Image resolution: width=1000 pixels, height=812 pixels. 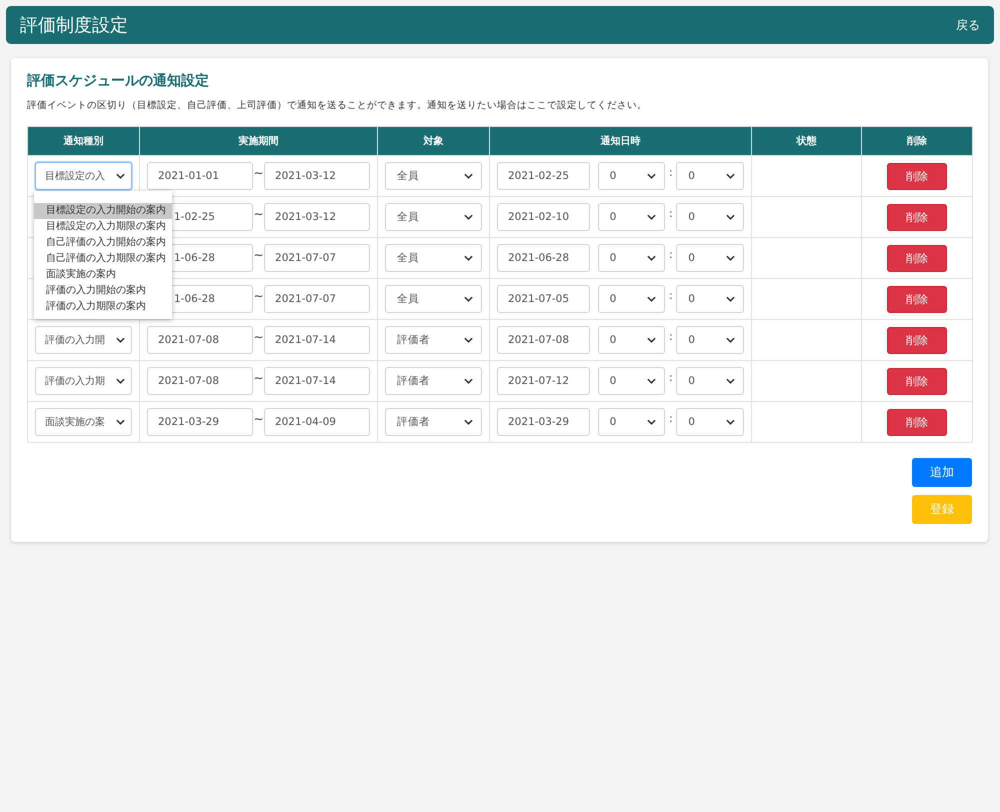 What do you see at coordinates (543, 258) in the screenshot?
I see `notify-date-field: 2021-06-28` at bounding box center [543, 258].